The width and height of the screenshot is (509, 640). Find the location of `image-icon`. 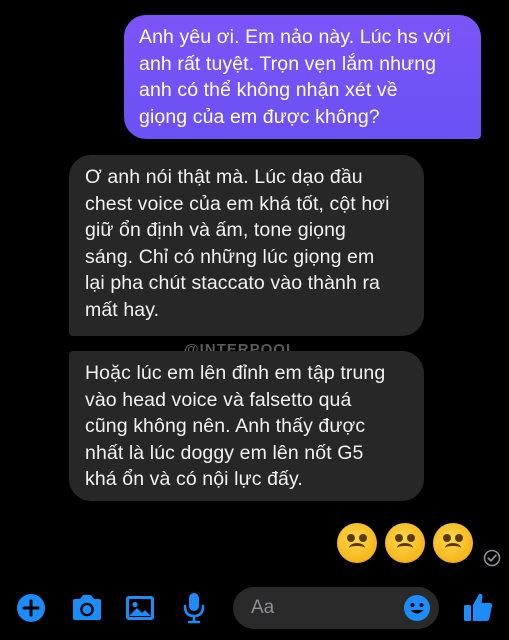

image-icon is located at coordinates (140, 608).